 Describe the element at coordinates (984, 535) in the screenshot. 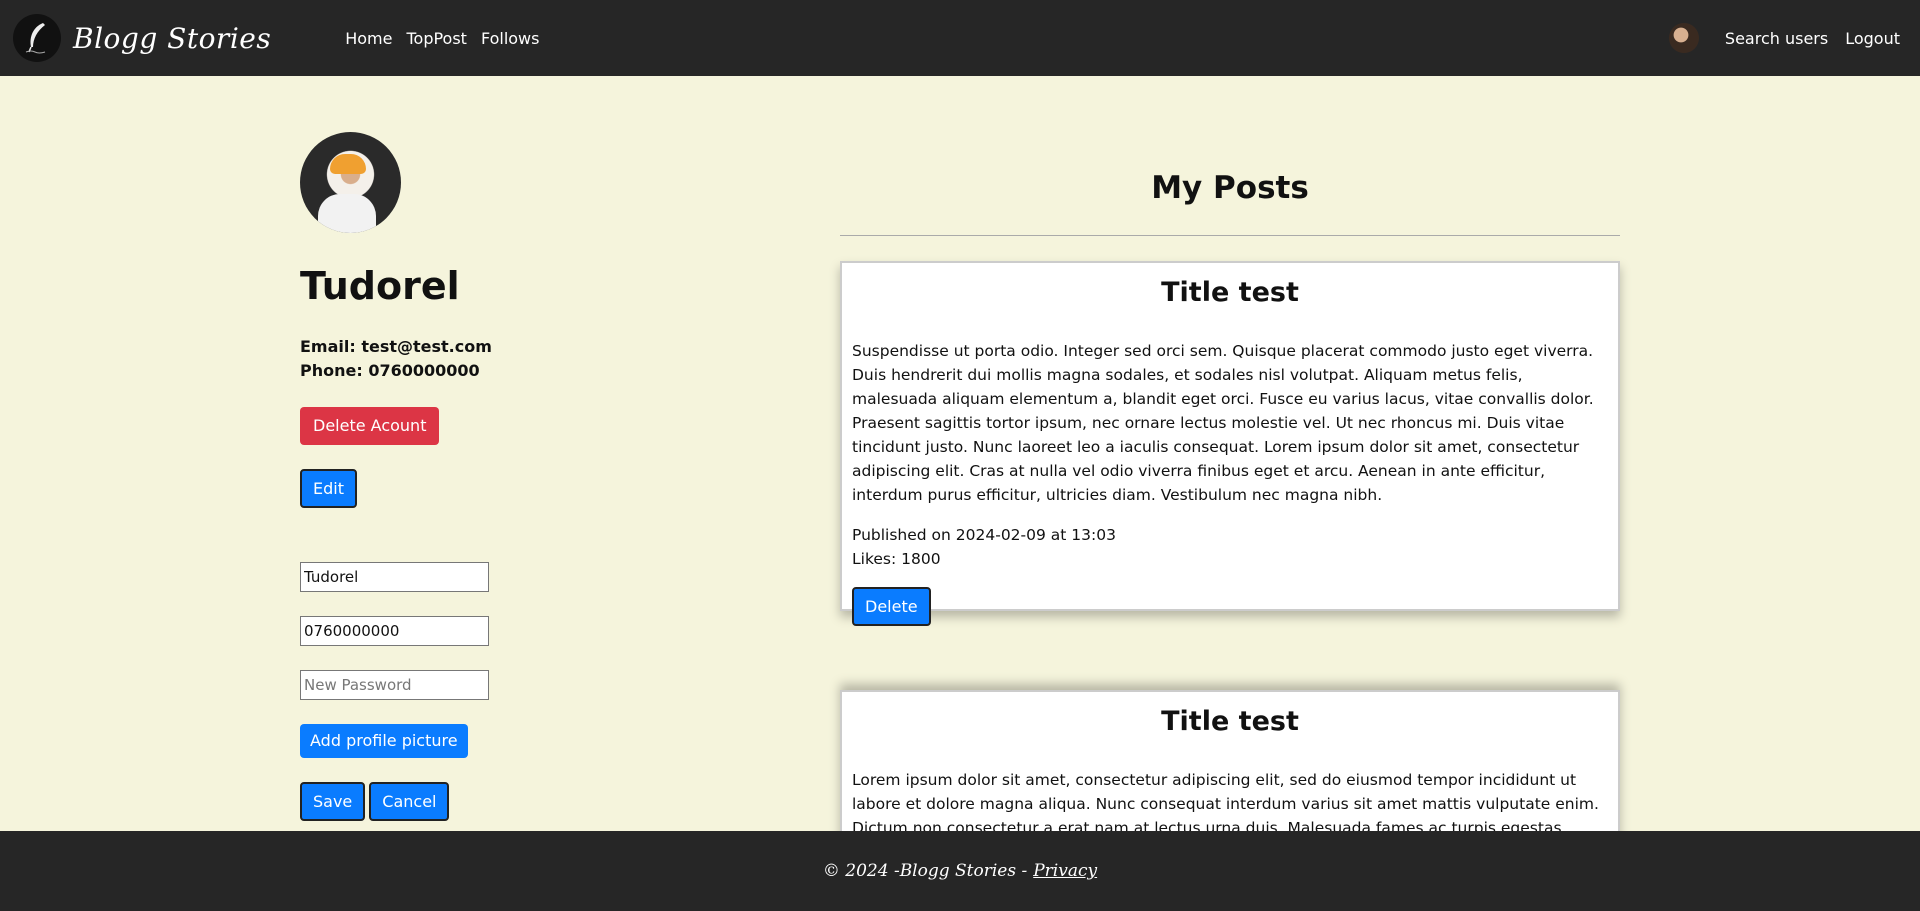

I see `post-published-date: Published on 2024-02-09 at 13:03` at that location.